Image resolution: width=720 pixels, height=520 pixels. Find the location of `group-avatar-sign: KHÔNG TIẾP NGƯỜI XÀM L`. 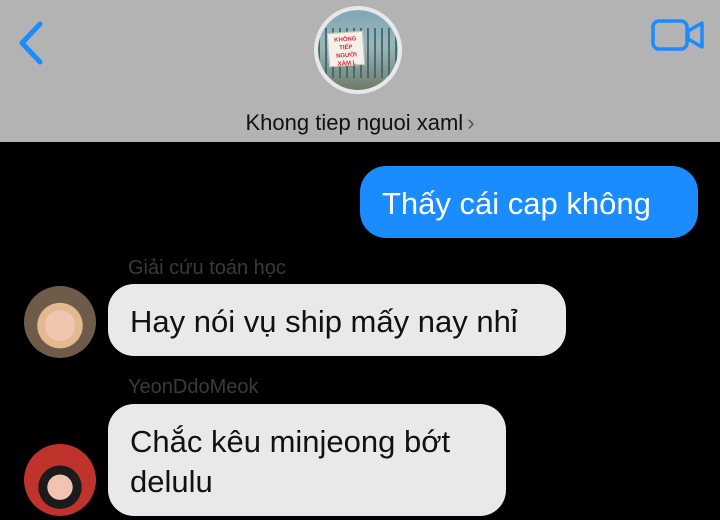

group-avatar-sign: KHÔNG TIẾP NGƯỜI XÀM L is located at coordinates (346, 49).